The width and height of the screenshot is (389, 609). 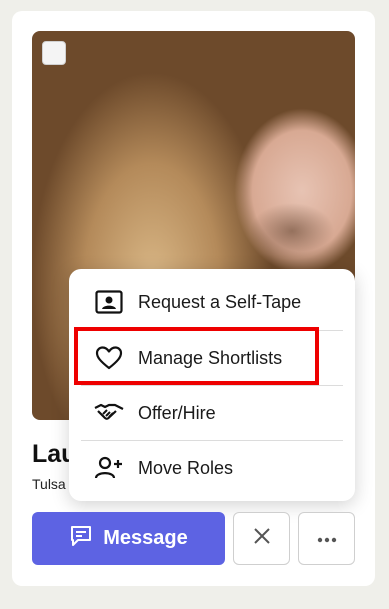 I want to click on more-horizontal-icon, so click(x=327, y=539).